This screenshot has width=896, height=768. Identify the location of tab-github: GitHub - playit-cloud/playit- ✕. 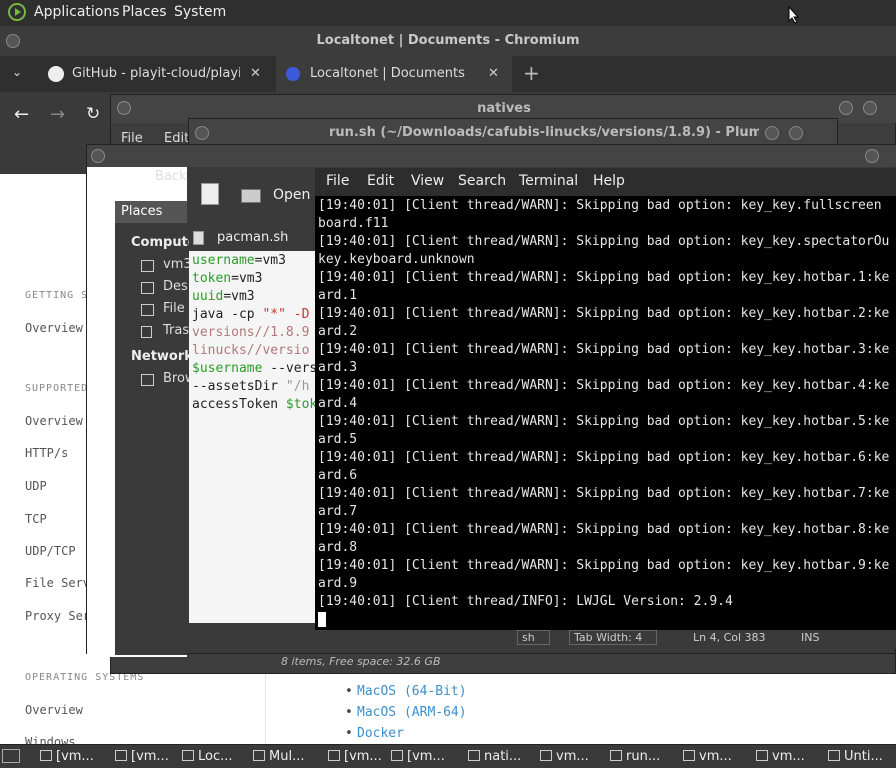
(154, 74).